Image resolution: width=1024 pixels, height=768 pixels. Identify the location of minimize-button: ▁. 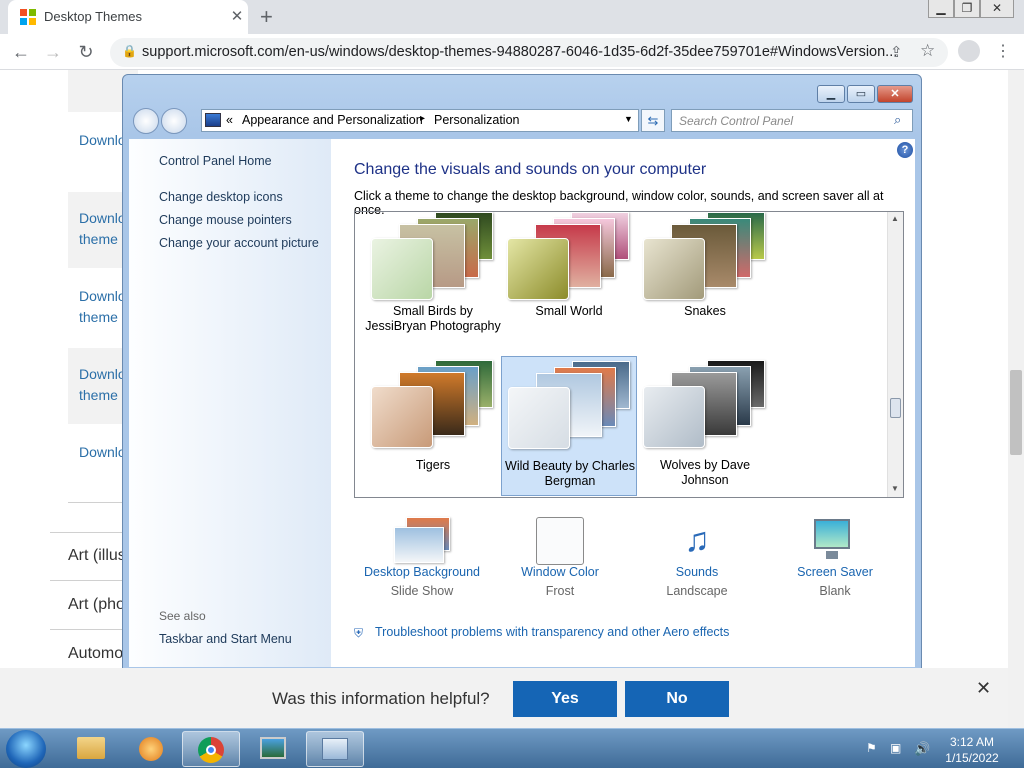
(941, 9).